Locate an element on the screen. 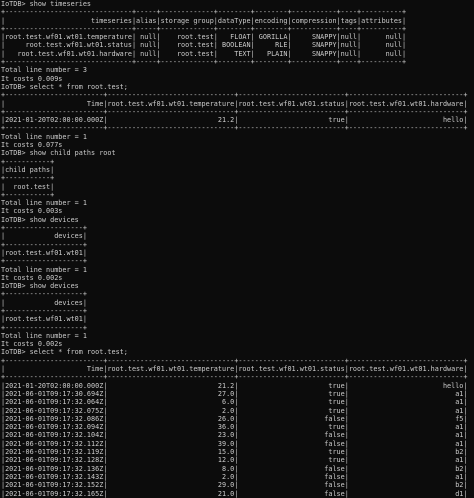 This screenshot has height=498, width=474. console-line: It costs 0.003s is located at coordinates (32, 211).